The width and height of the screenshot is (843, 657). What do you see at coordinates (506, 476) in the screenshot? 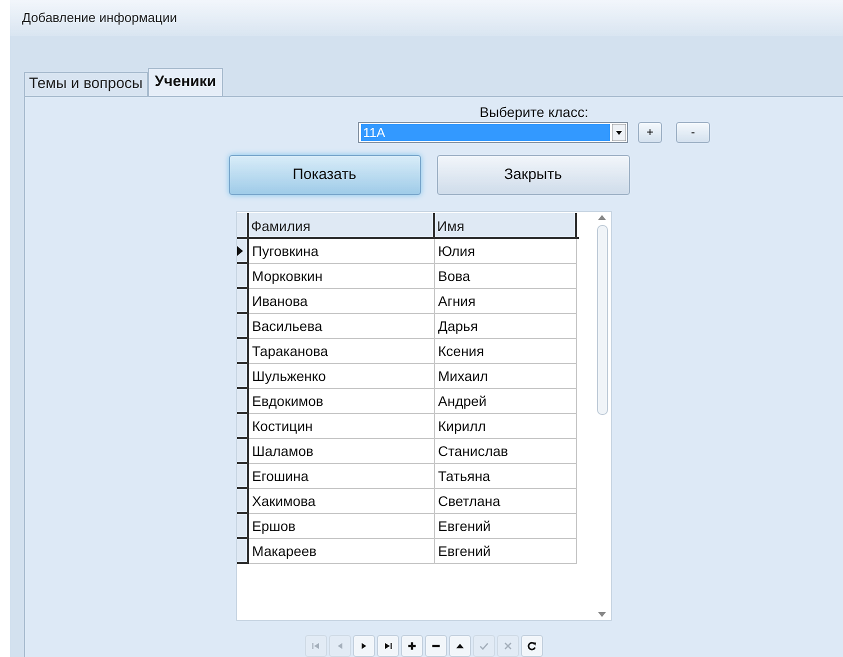
I see `table-cell: Татьяна` at bounding box center [506, 476].